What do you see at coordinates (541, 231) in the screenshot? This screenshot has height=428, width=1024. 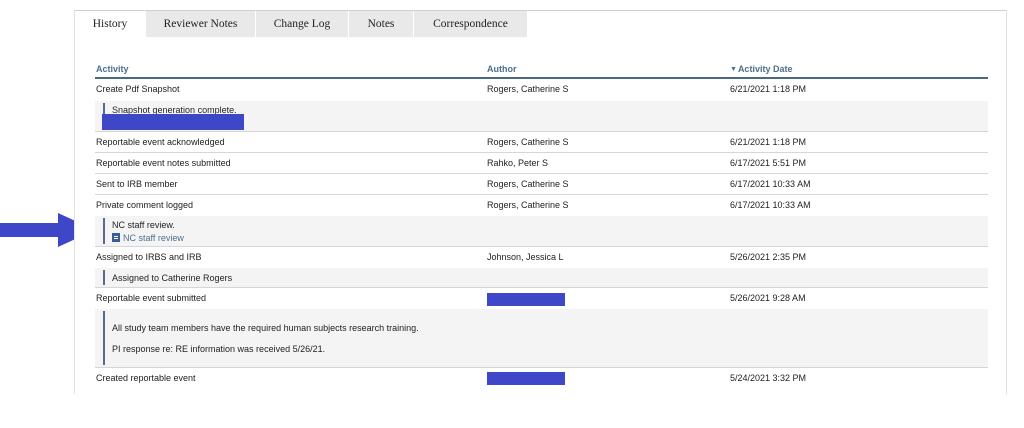 I see `activity-detail: NC staff review. NC staff review` at bounding box center [541, 231].